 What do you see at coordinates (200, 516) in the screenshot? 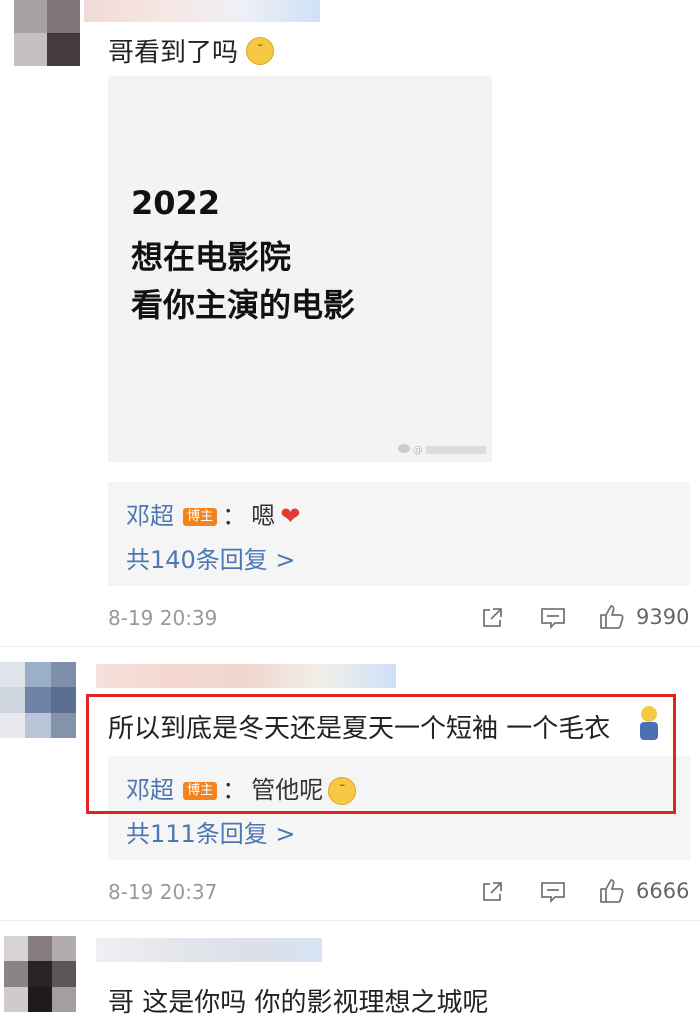
I see `author-badge: 博主` at bounding box center [200, 516].